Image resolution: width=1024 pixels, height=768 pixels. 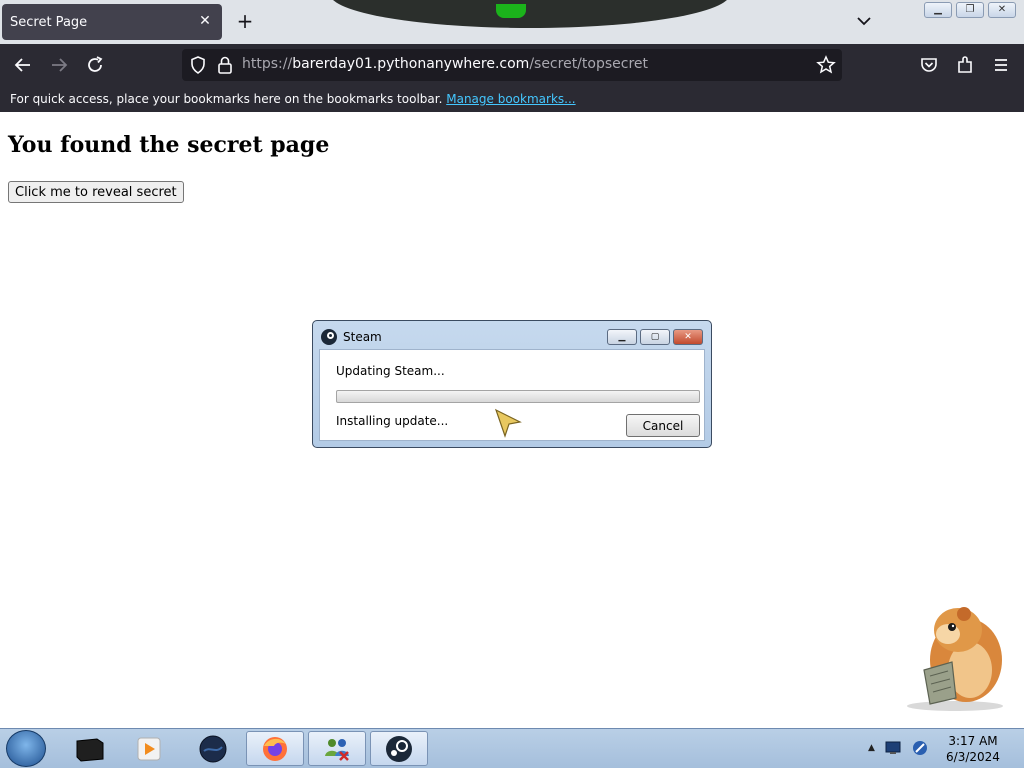 I want to click on forward-icon, so click(x=59, y=65).